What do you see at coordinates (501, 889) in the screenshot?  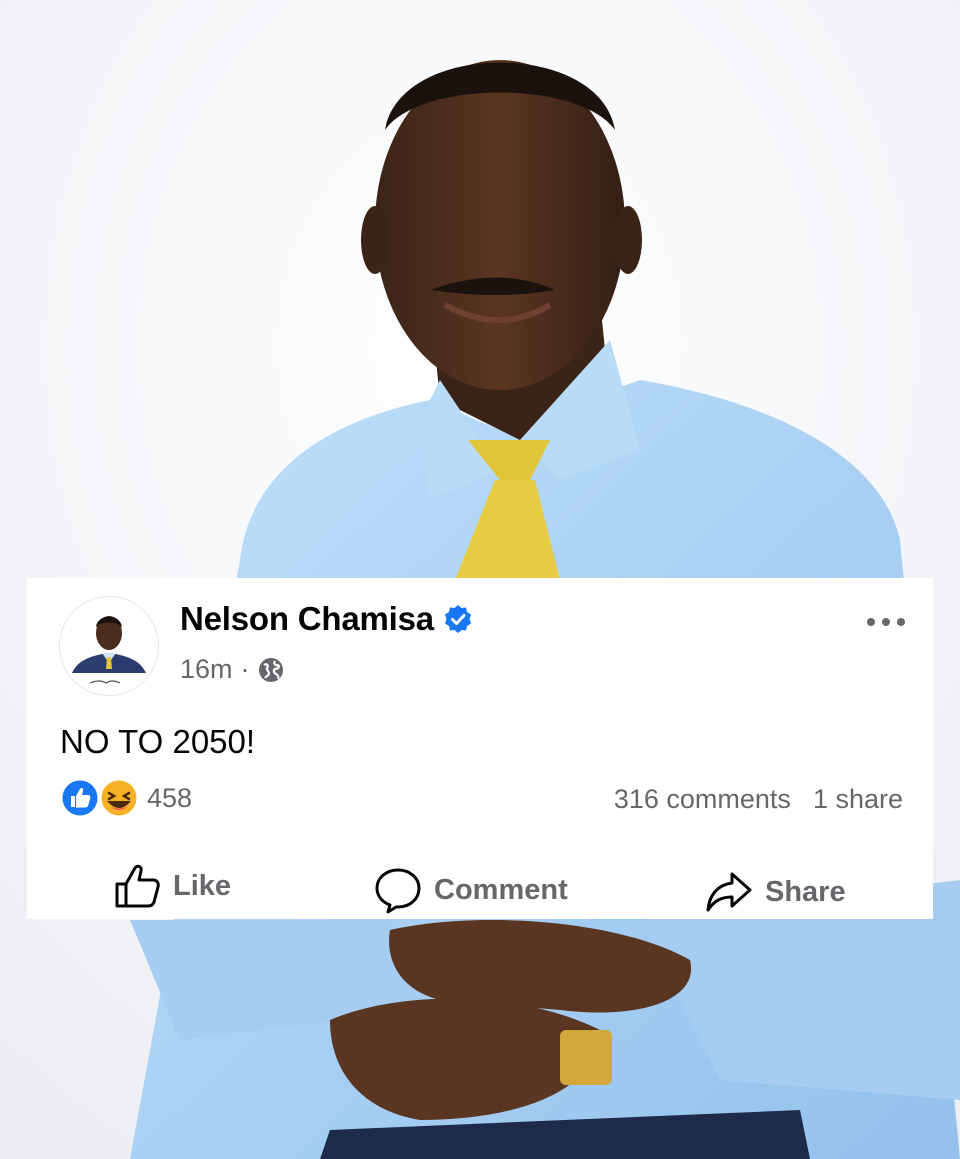 I see `comment-label: Comment` at bounding box center [501, 889].